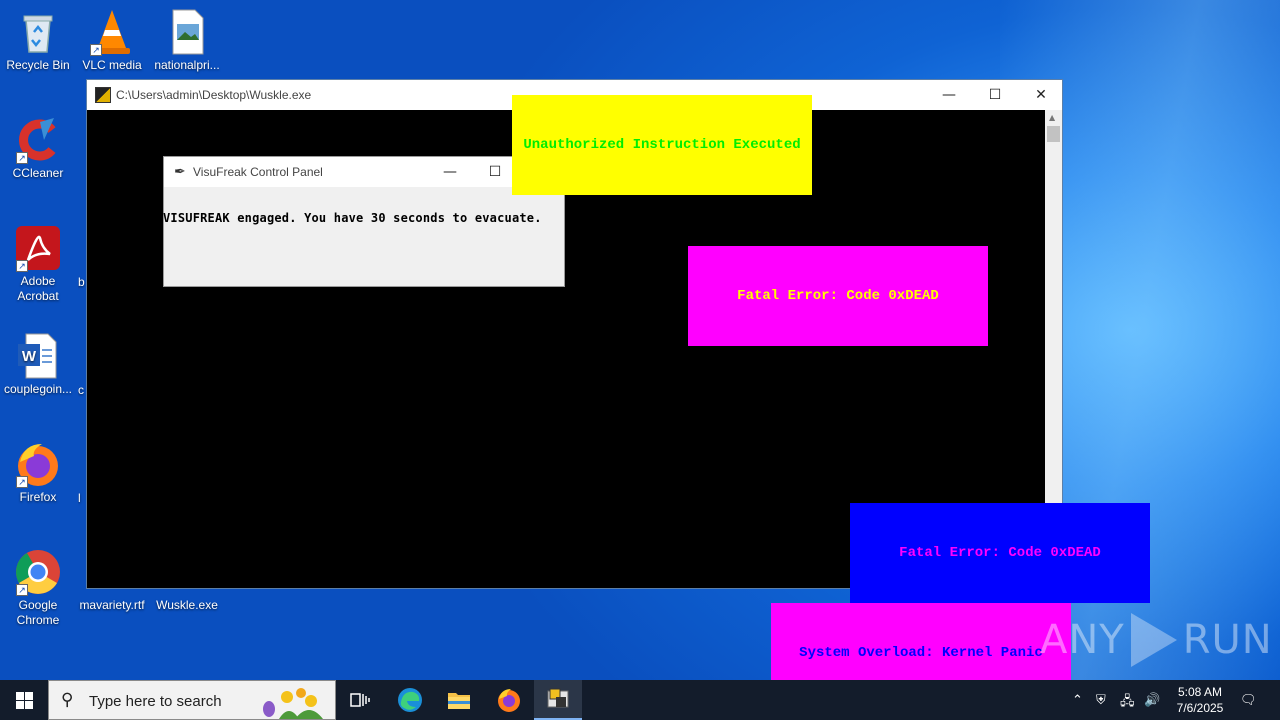  I want to click on task-view-icon, so click(360, 700).